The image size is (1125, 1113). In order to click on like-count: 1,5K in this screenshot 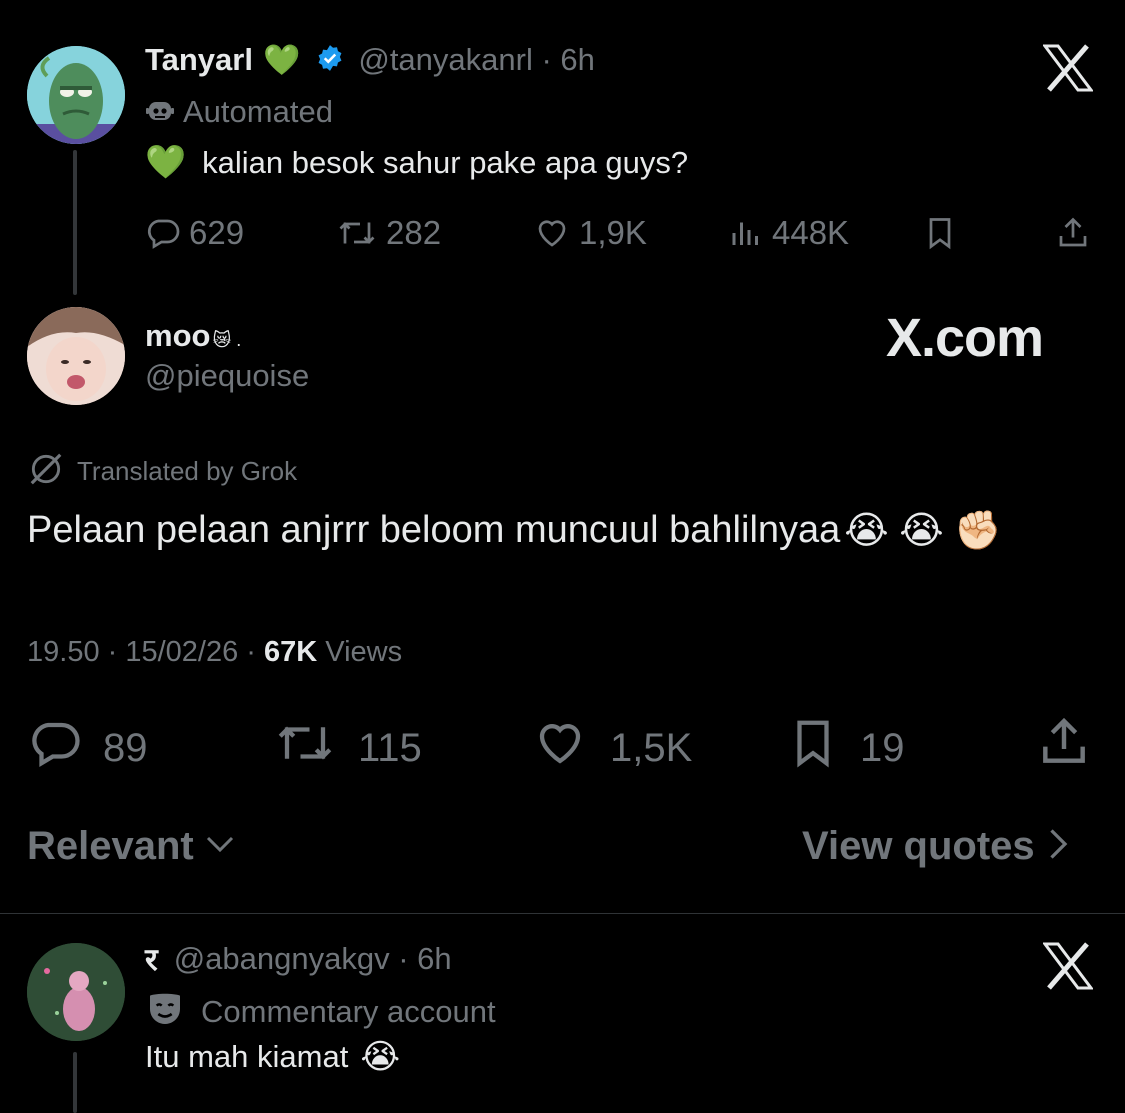, I will do `click(651, 747)`.